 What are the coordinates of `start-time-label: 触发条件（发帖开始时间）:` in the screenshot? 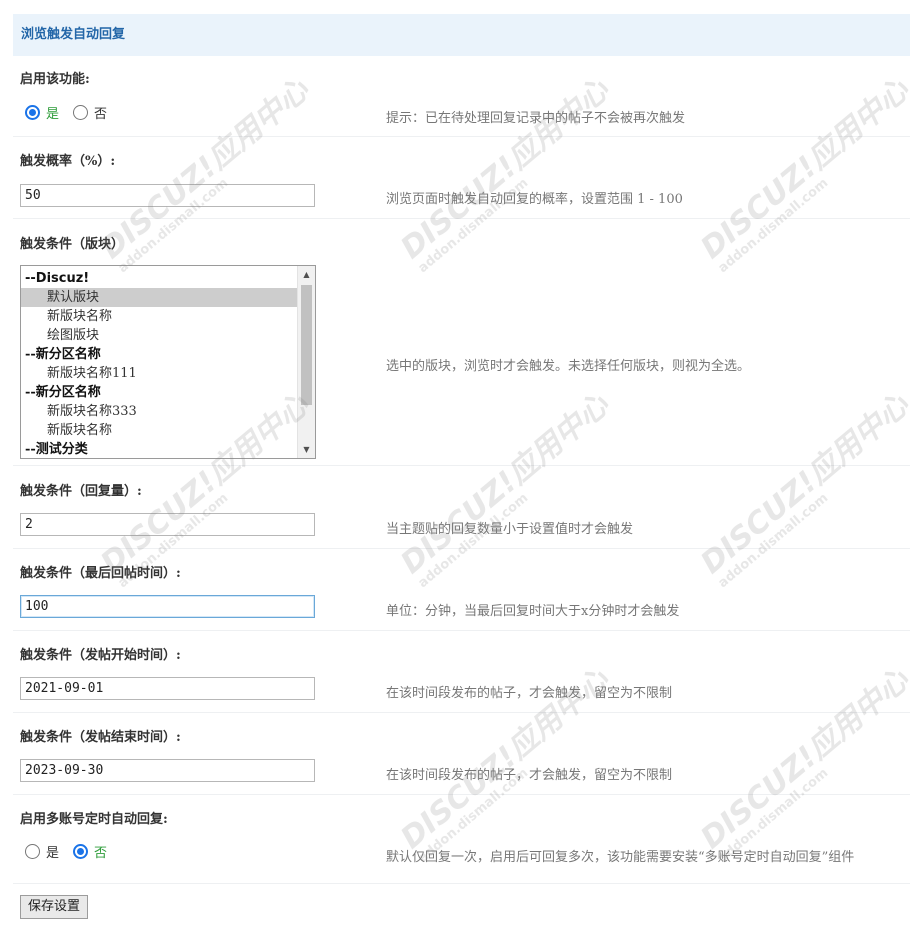 It's located at (100, 655).